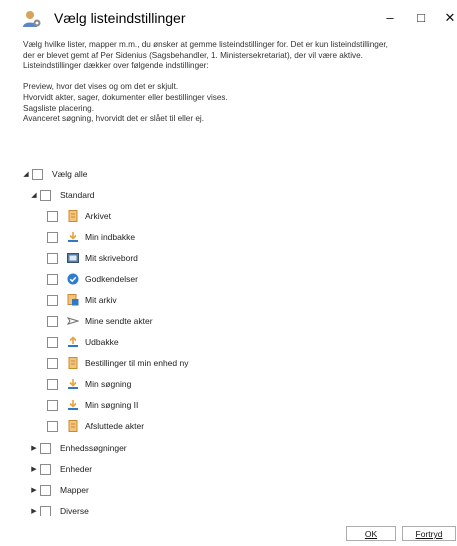 The image size is (457, 546). I want to click on ok-button-label: OK, so click(371, 534).